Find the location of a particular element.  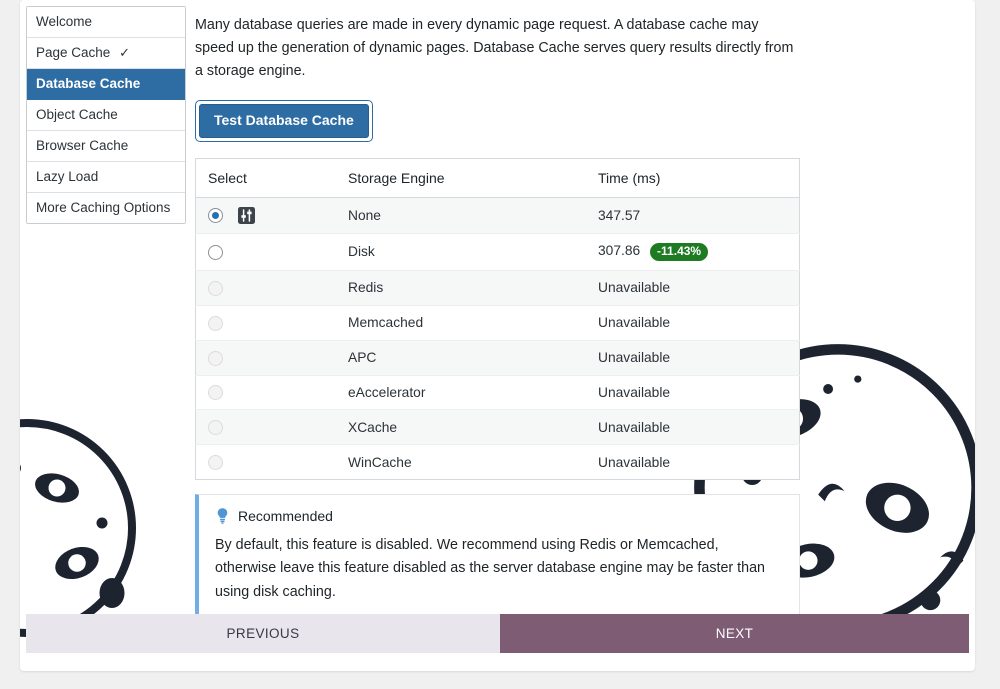

table-row: Redis Unavailable is located at coordinates (497, 288).